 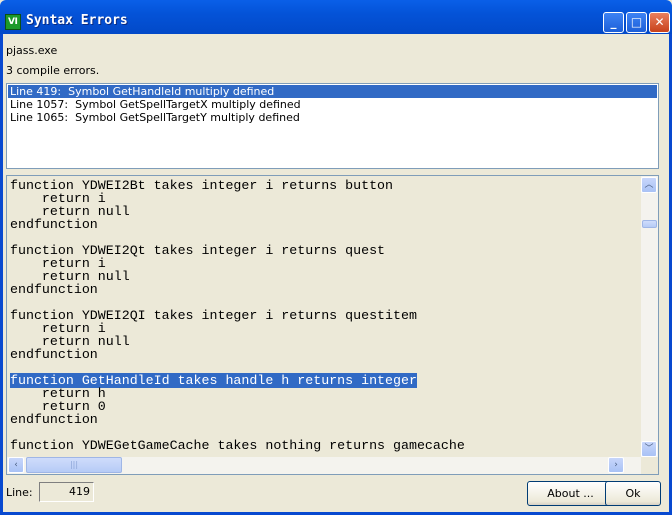 What do you see at coordinates (649, 224) in the screenshot?
I see `vertical-scroll-thumb` at bounding box center [649, 224].